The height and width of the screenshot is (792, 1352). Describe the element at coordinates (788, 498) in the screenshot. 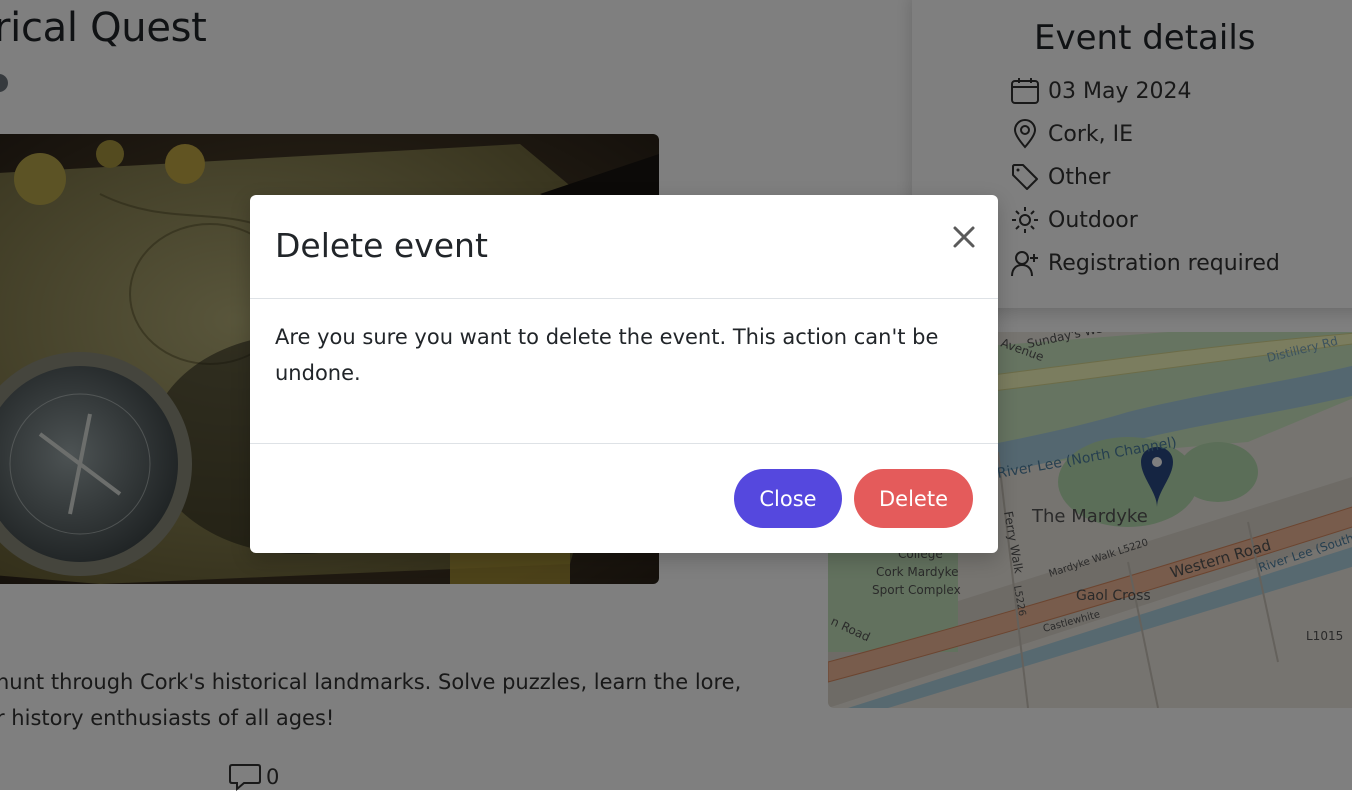

I see `close-button: Close` at that location.